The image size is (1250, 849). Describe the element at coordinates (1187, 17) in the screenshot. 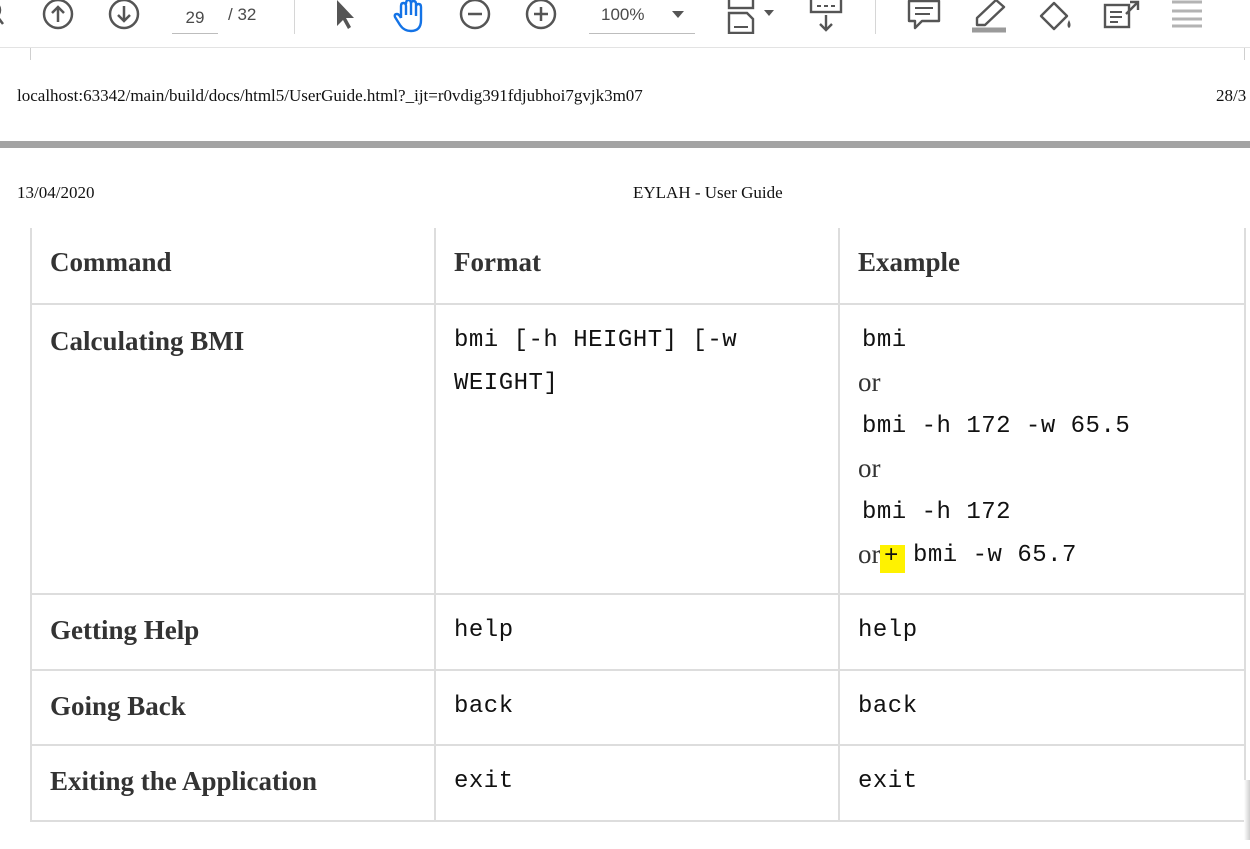

I see `more-tools-icon` at that location.